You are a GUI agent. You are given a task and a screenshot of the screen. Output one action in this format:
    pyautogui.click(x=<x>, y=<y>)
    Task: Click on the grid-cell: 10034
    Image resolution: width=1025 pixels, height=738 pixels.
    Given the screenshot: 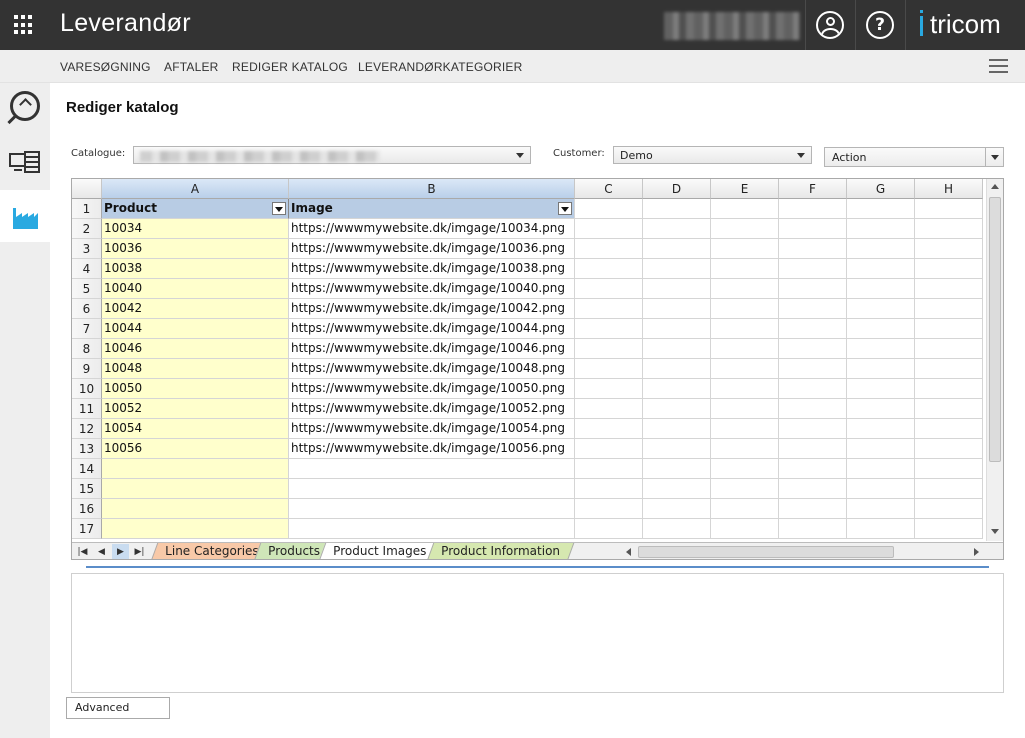 What is the action you would take?
    pyautogui.click(x=195, y=229)
    